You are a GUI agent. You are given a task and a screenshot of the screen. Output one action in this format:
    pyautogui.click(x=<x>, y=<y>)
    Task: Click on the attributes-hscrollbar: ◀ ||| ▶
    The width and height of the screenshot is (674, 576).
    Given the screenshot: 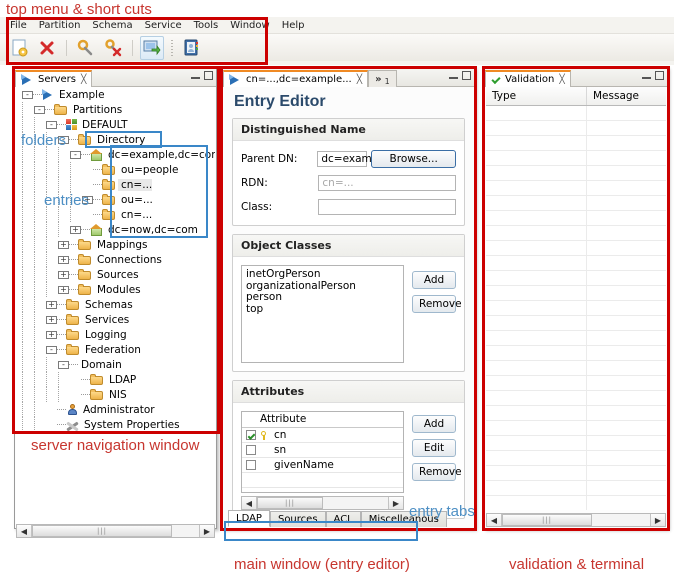 What is the action you would take?
    pyautogui.click(x=322, y=503)
    